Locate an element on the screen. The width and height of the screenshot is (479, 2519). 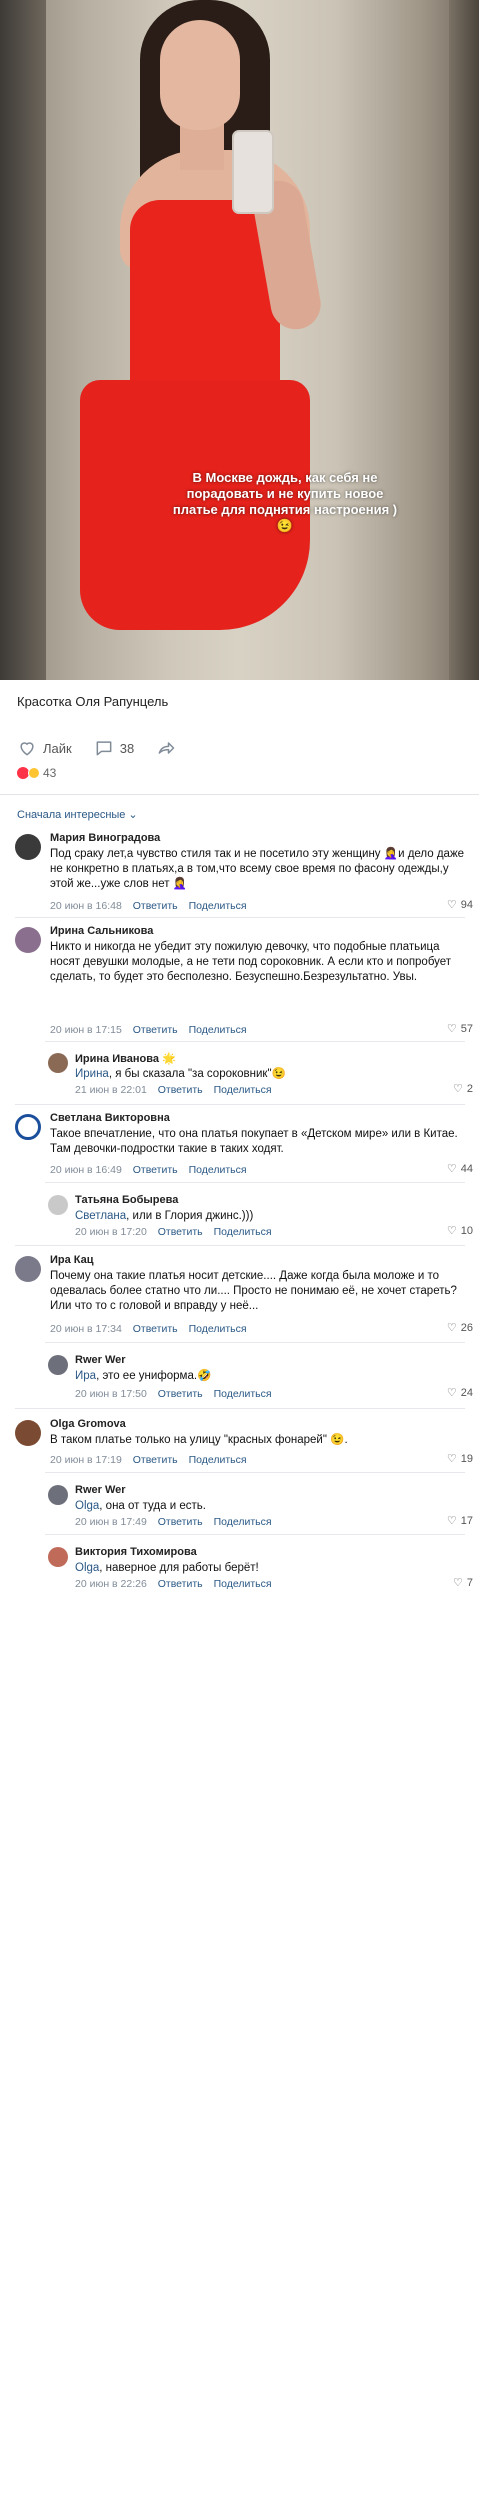
like-count: 24 is located at coordinates (466, 1392).